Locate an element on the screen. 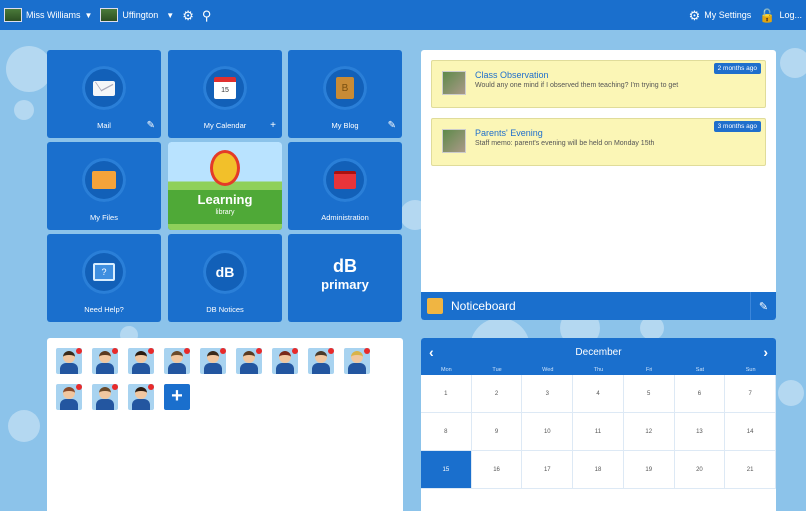 Image resolution: width=806 pixels, height=511 pixels. notice-age-badge: 2 months ago is located at coordinates (737, 68).